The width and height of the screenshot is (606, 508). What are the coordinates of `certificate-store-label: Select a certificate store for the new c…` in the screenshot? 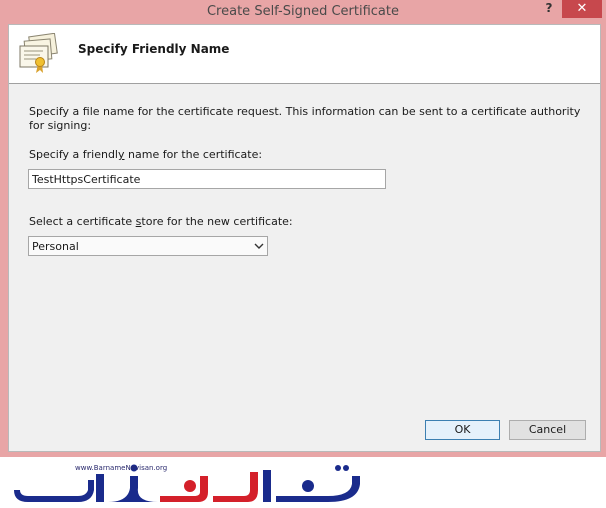 It's located at (161, 221).